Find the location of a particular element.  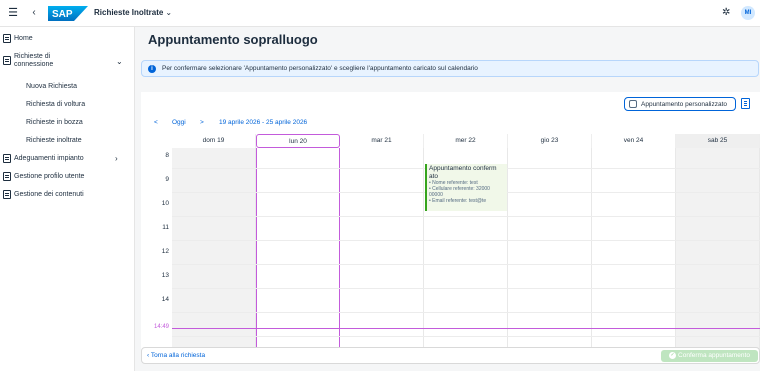

sidebar-item-label: Richiesta di voltura is located at coordinates (56, 104).